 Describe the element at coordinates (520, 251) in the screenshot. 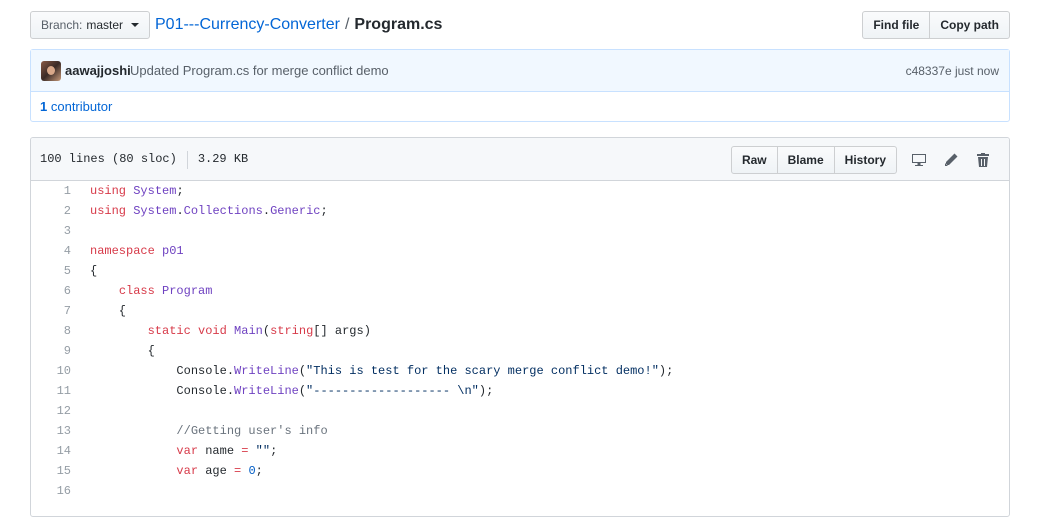

I see `code-line: 4 namespace p01` at that location.